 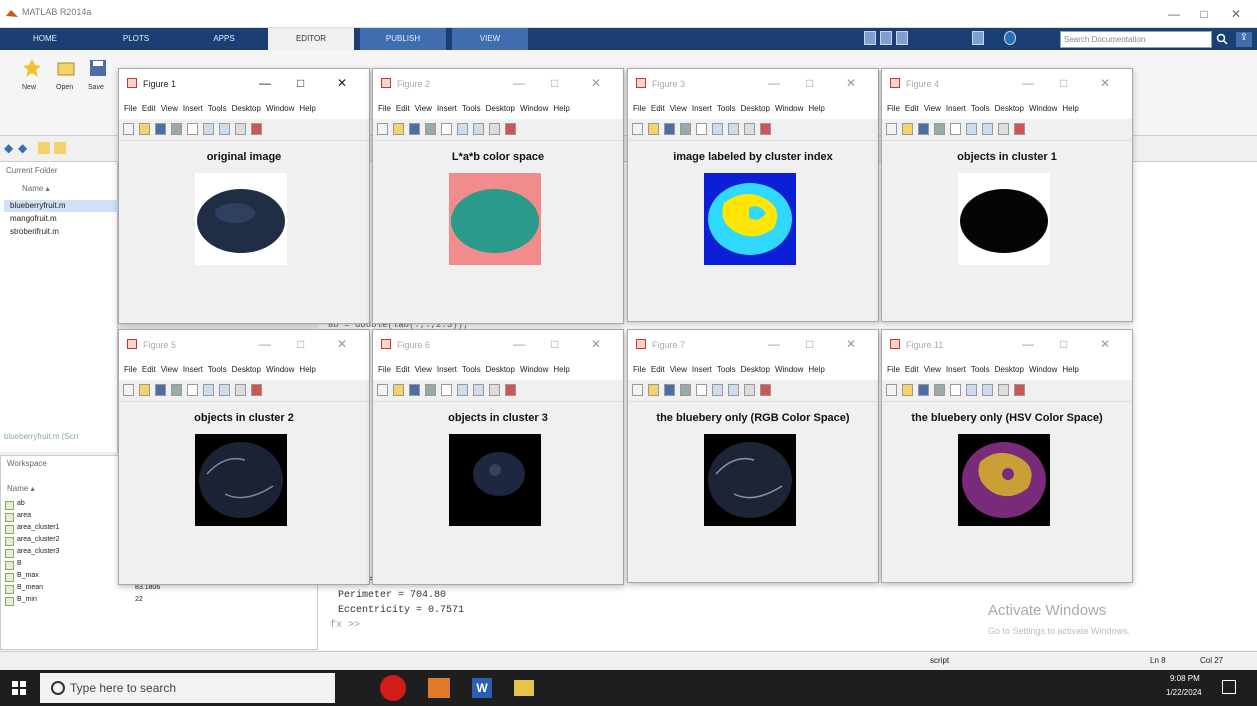 What do you see at coordinates (32, 68) in the screenshot?
I see `new-file-icon` at bounding box center [32, 68].